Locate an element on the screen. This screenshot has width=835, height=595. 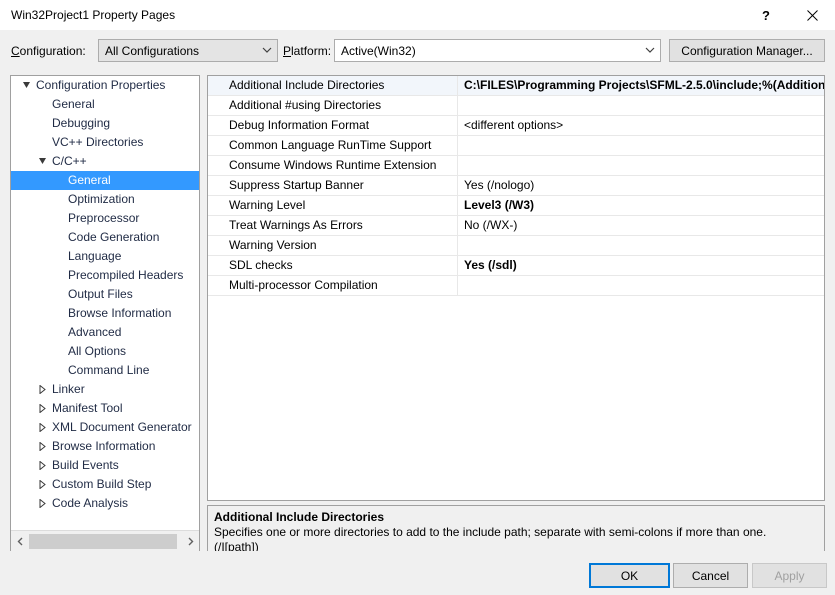
ok-button-label: OK is located at coordinates (629, 575).